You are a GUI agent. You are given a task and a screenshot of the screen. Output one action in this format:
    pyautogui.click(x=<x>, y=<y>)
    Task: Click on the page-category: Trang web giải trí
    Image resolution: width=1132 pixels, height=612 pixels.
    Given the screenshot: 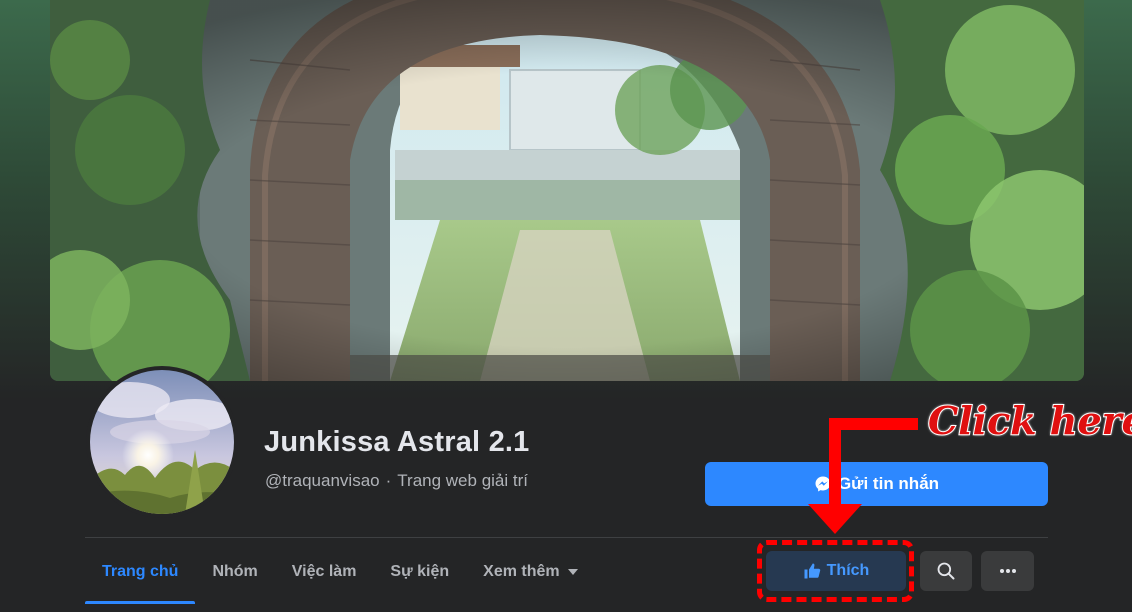 What is the action you would take?
    pyautogui.click(x=462, y=480)
    